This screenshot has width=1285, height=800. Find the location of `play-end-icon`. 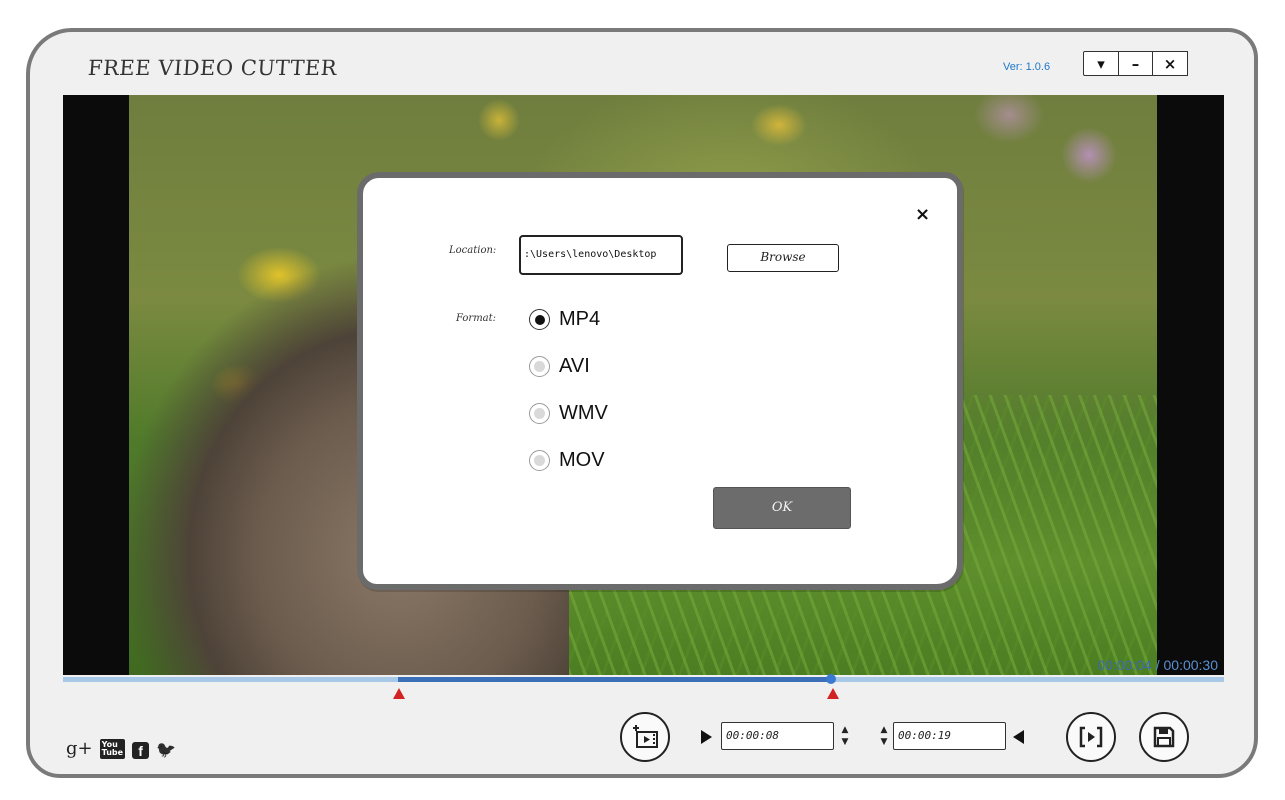

play-end-icon is located at coordinates (1018, 737).